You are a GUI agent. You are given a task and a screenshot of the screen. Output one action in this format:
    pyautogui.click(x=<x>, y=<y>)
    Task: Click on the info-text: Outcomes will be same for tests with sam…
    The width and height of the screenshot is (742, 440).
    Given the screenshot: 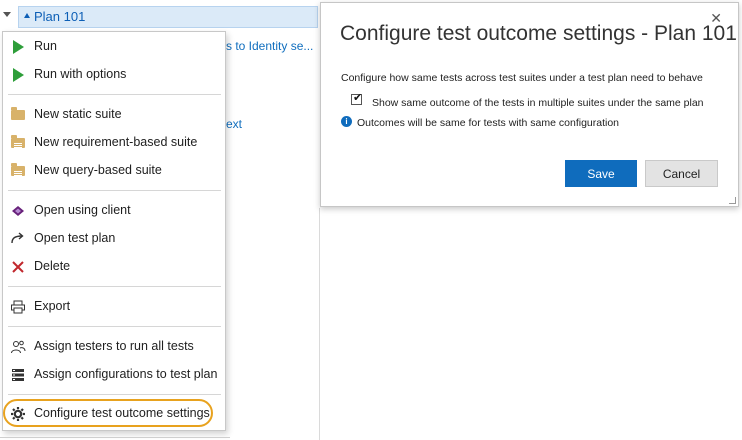 What is the action you would take?
    pyautogui.click(x=488, y=123)
    